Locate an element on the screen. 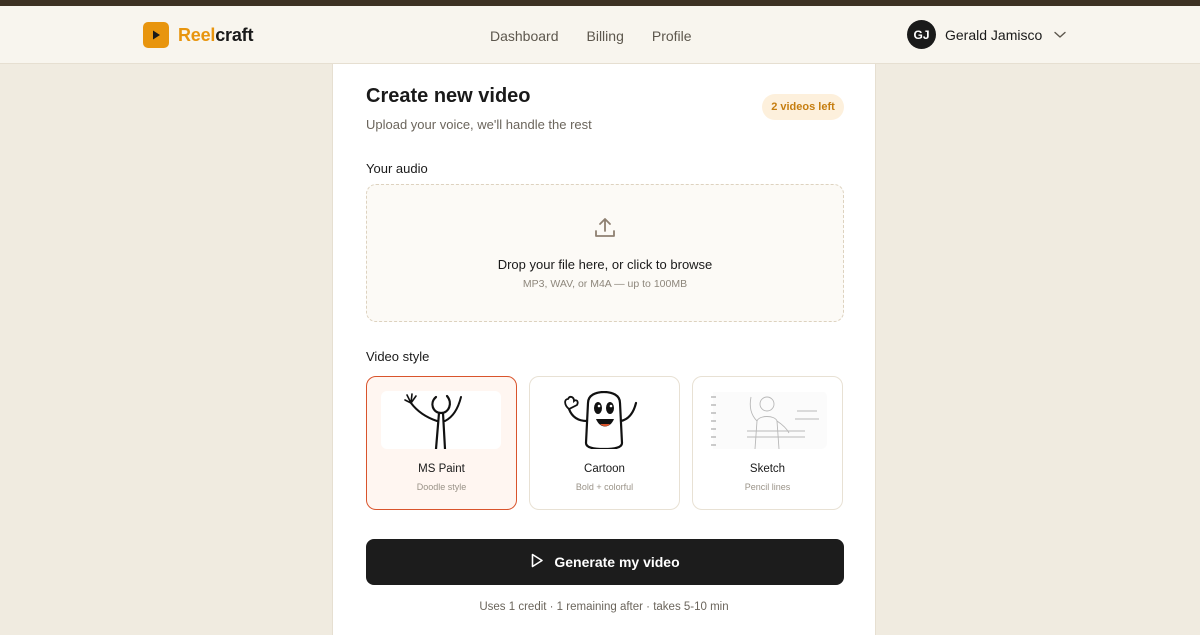 The height and width of the screenshot is (635, 1200). style-option-ms-paint: MS Paint Doodle style is located at coordinates (441, 443).